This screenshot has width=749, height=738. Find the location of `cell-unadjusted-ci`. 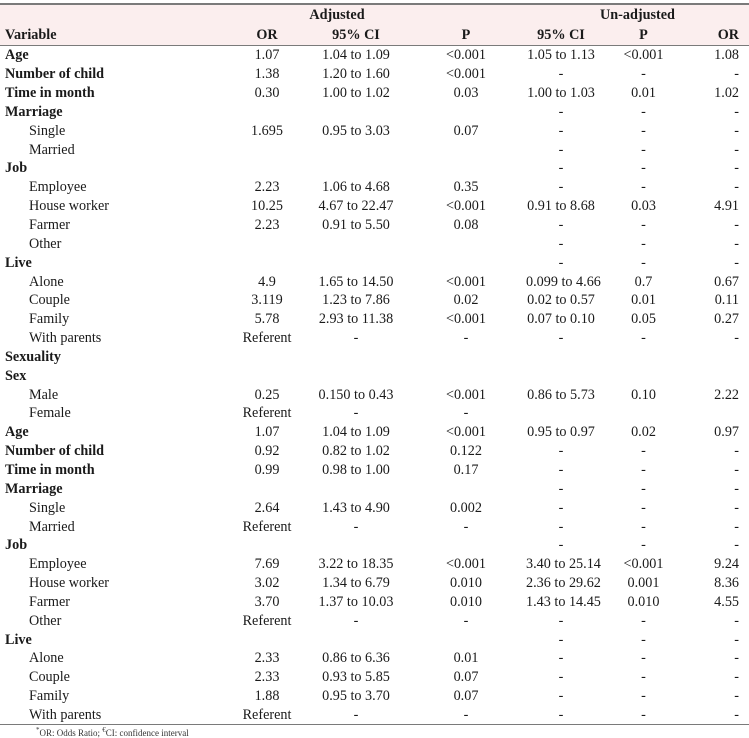

cell-unadjusted-ci is located at coordinates (561, 357).